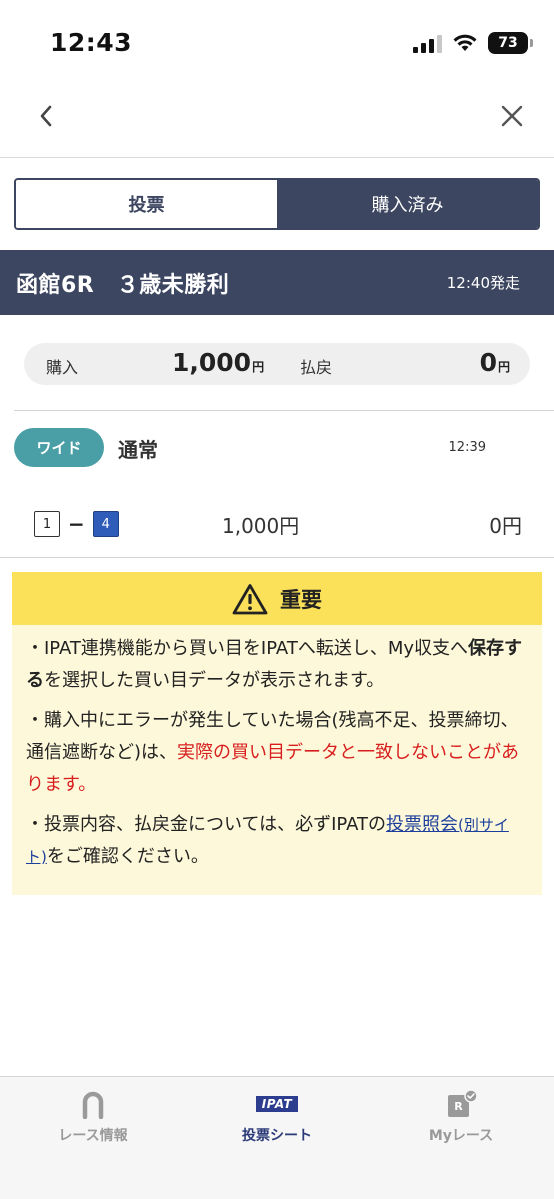 This screenshot has height=1199, width=554. I want to click on bet-payout: 0円, so click(505, 526).